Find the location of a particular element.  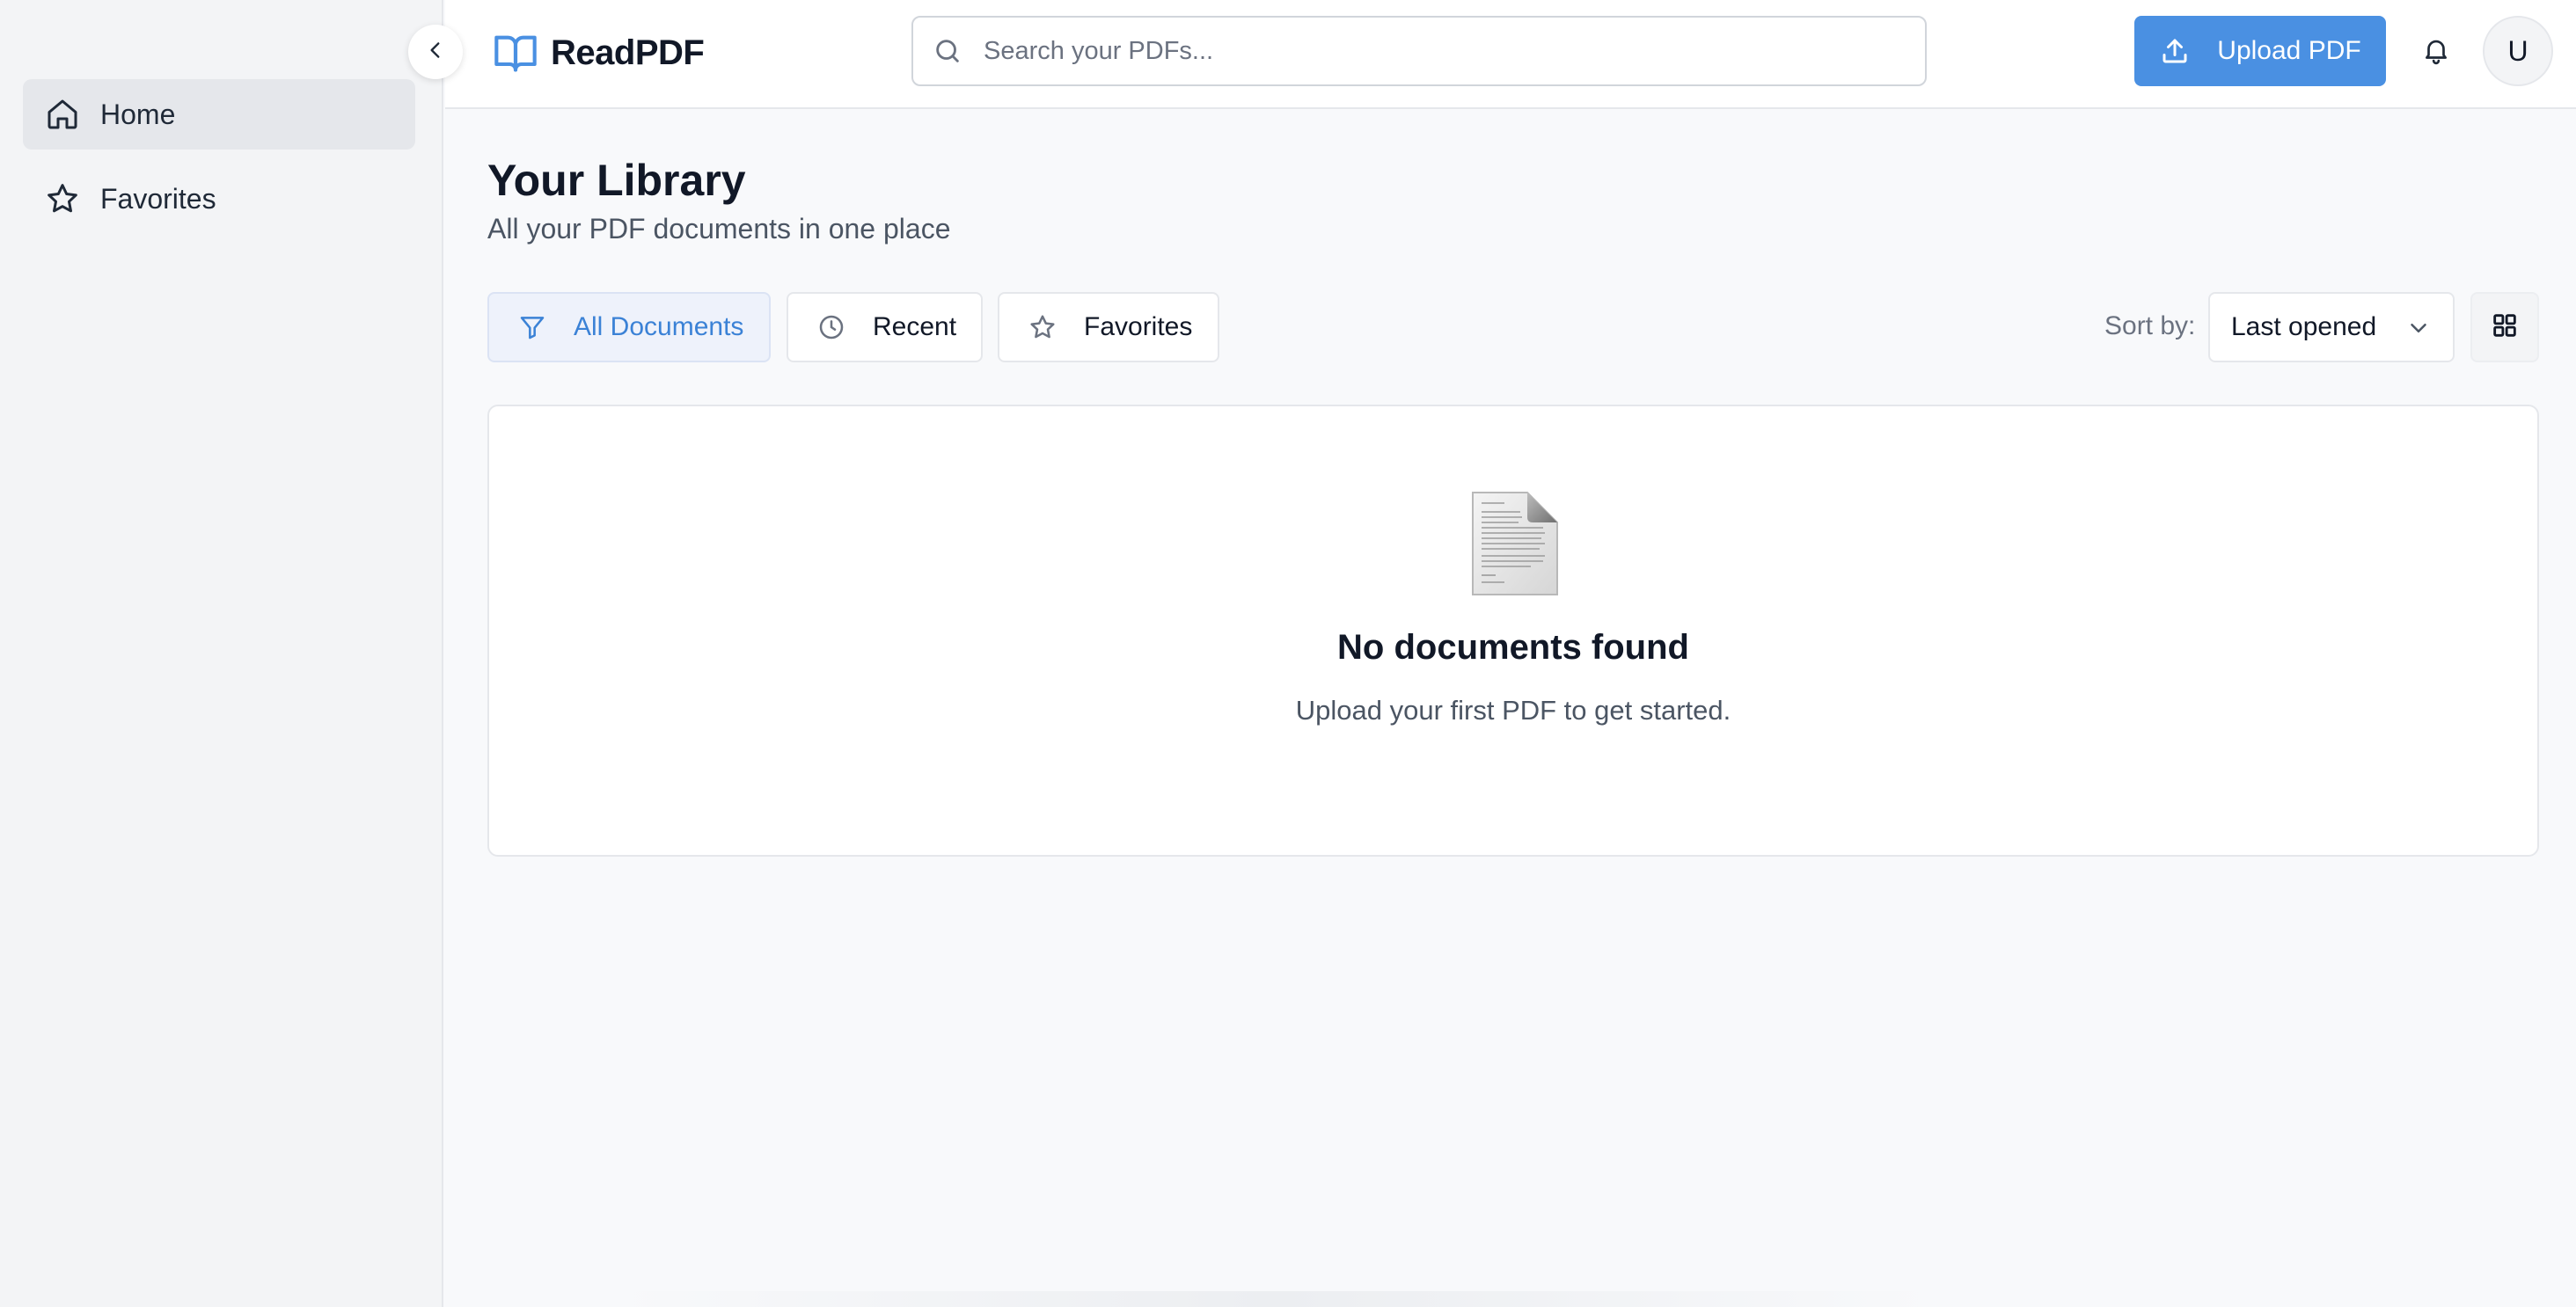

avatar-initial: U is located at coordinates (2517, 51).